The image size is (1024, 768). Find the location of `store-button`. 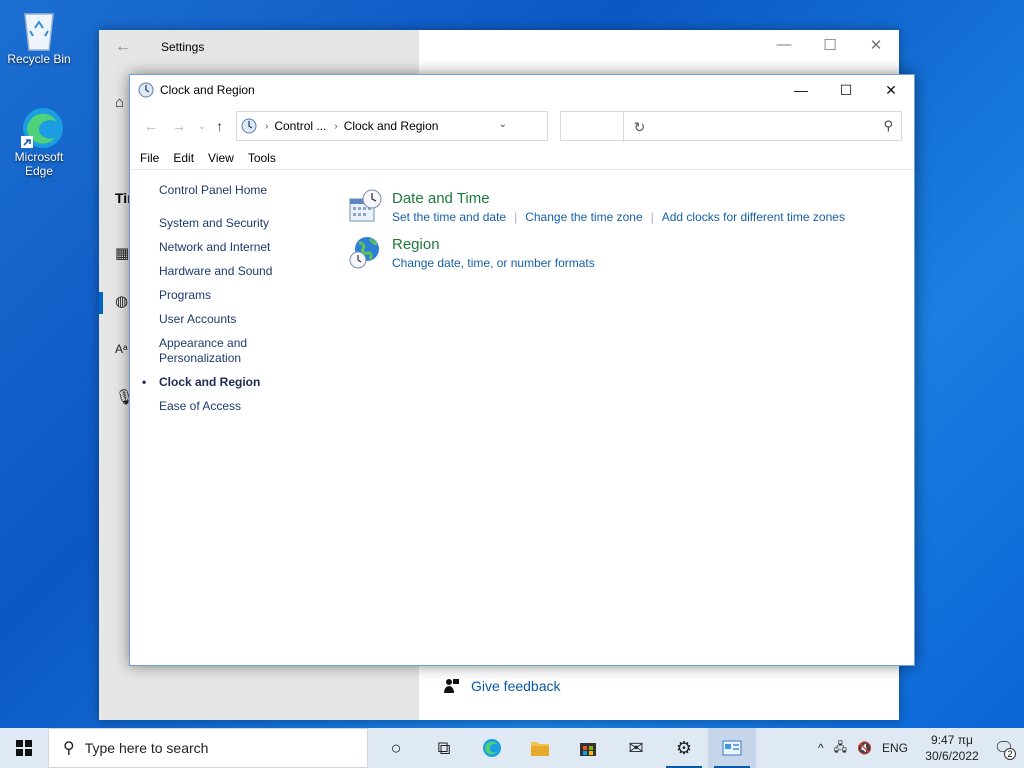

store-button is located at coordinates (588, 748).